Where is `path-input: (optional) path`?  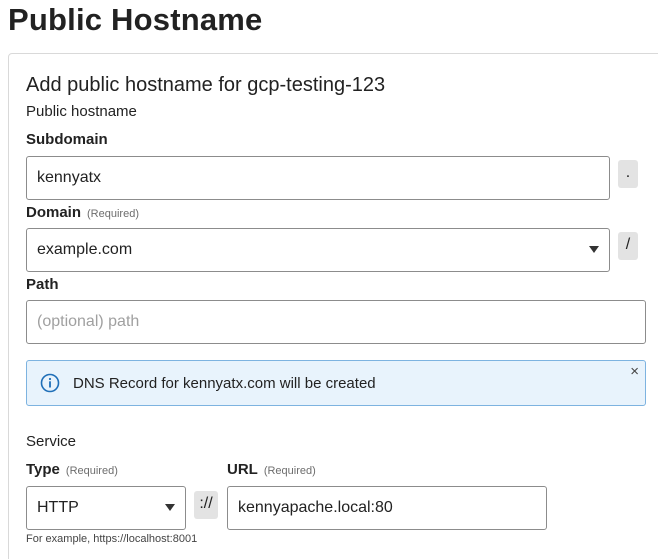 path-input: (optional) path is located at coordinates (336, 322).